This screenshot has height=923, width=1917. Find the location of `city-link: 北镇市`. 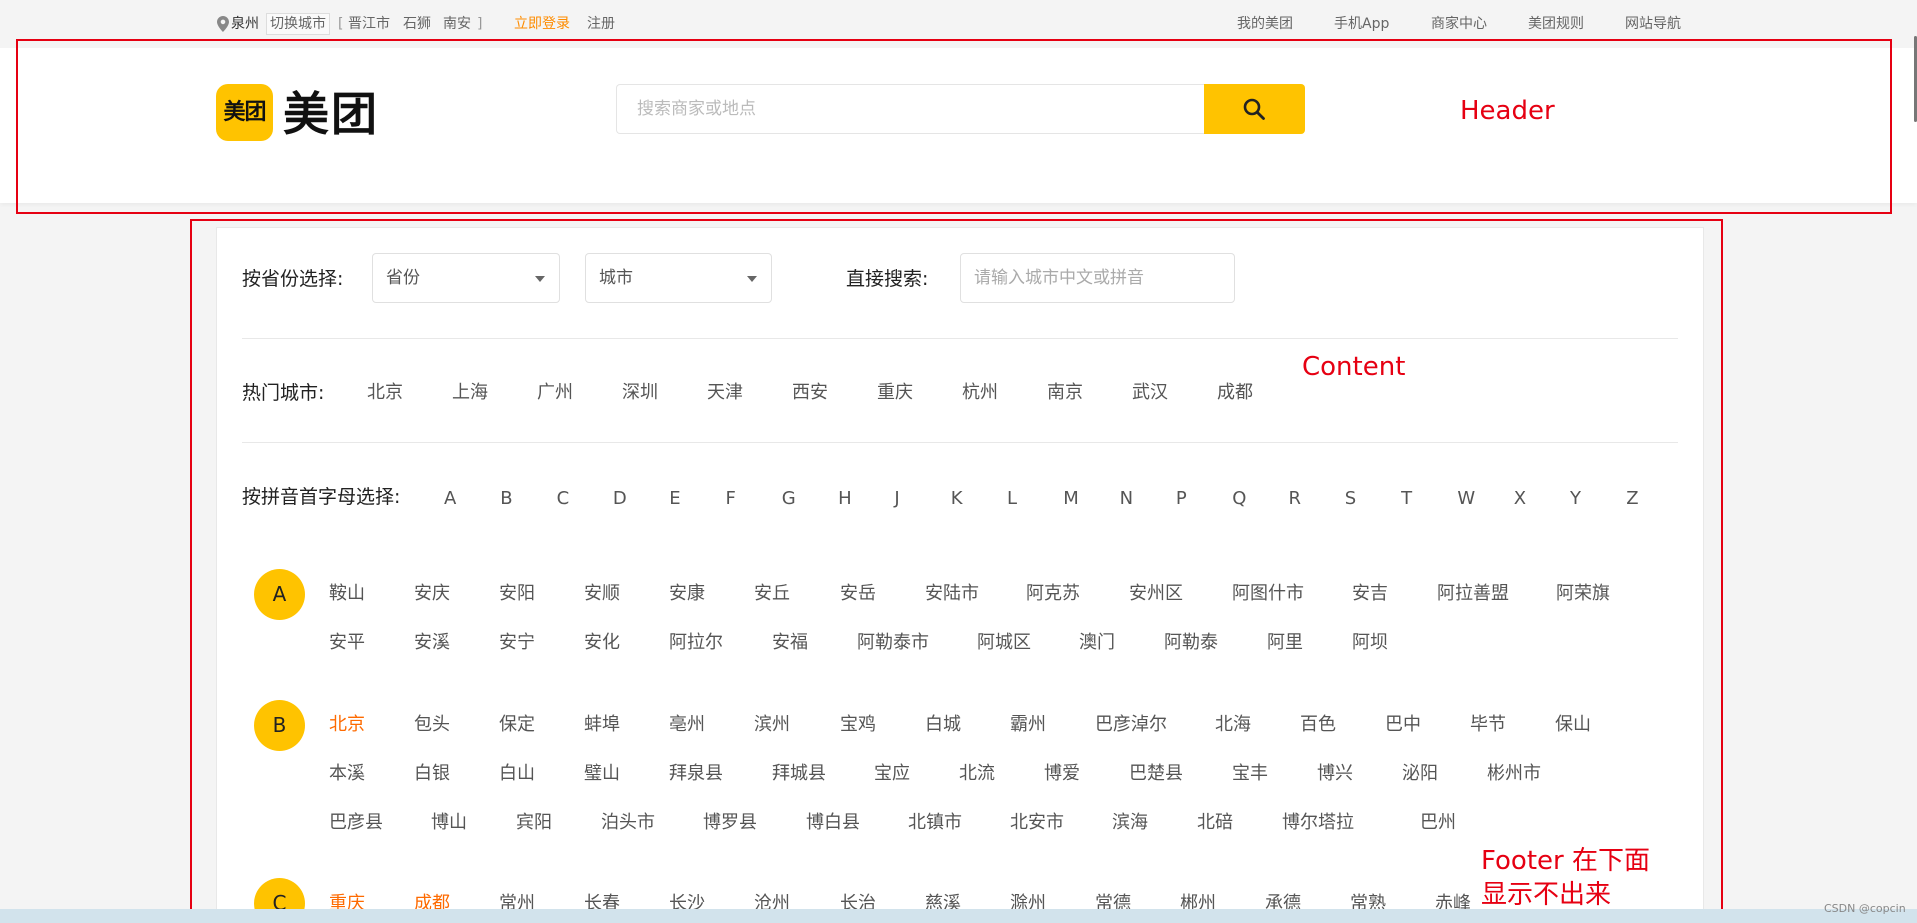

city-link: 北镇市 is located at coordinates (935, 823).